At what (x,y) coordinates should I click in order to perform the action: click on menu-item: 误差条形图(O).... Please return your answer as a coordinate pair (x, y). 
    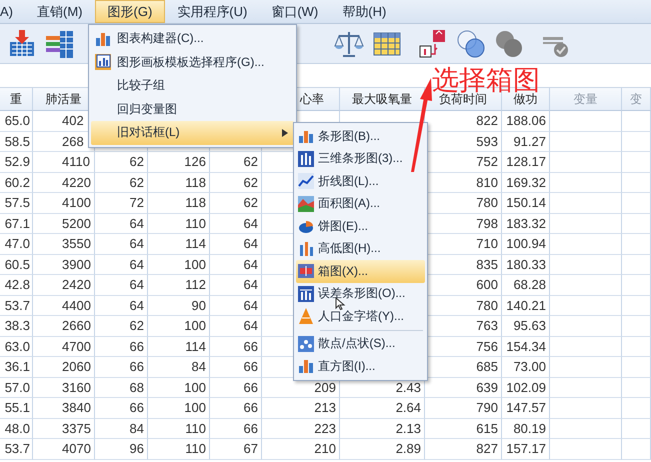
    Looking at the image, I should click on (360, 293).